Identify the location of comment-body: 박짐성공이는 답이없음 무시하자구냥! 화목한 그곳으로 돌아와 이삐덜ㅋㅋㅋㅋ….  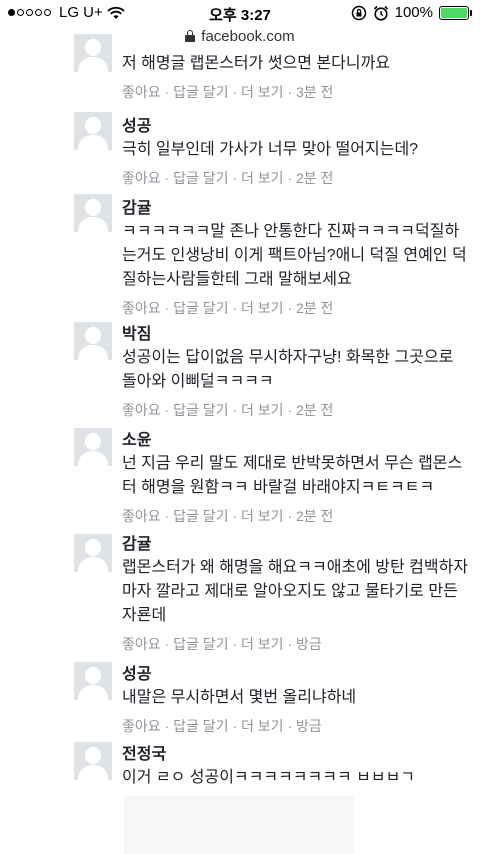
(297, 372).